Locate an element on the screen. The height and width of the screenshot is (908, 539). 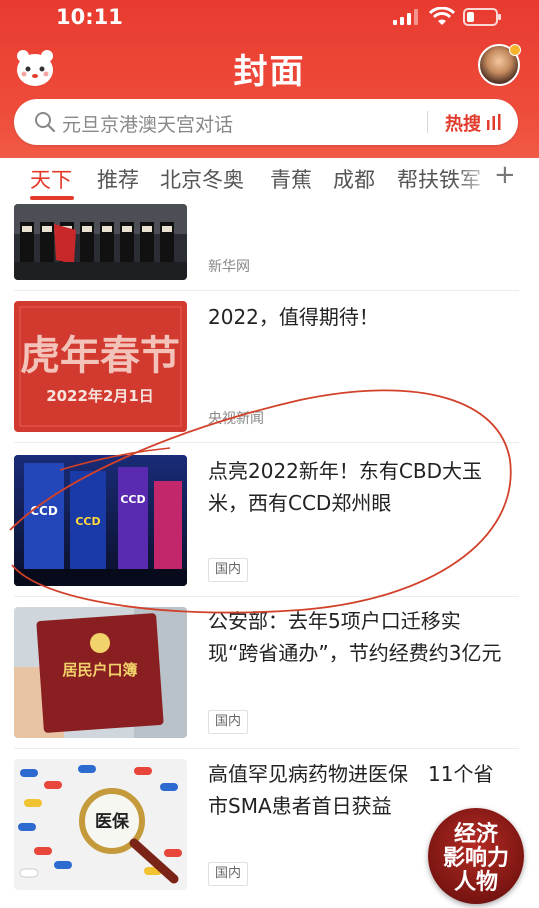
badge-line-2: 影响力 is located at coordinates (475, 858).